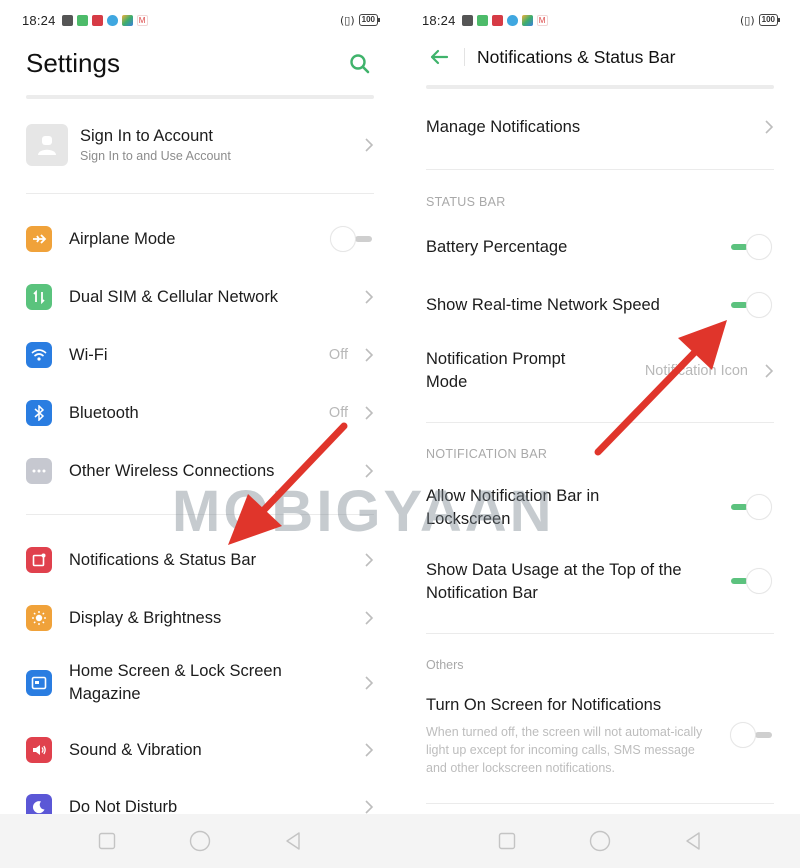 Image resolution: width=800 pixels, height=868 pixels. Describe the element at coordinates (543, 304) in the screenshot. I see `item-label: Show Real-time Network Speed` at that location.